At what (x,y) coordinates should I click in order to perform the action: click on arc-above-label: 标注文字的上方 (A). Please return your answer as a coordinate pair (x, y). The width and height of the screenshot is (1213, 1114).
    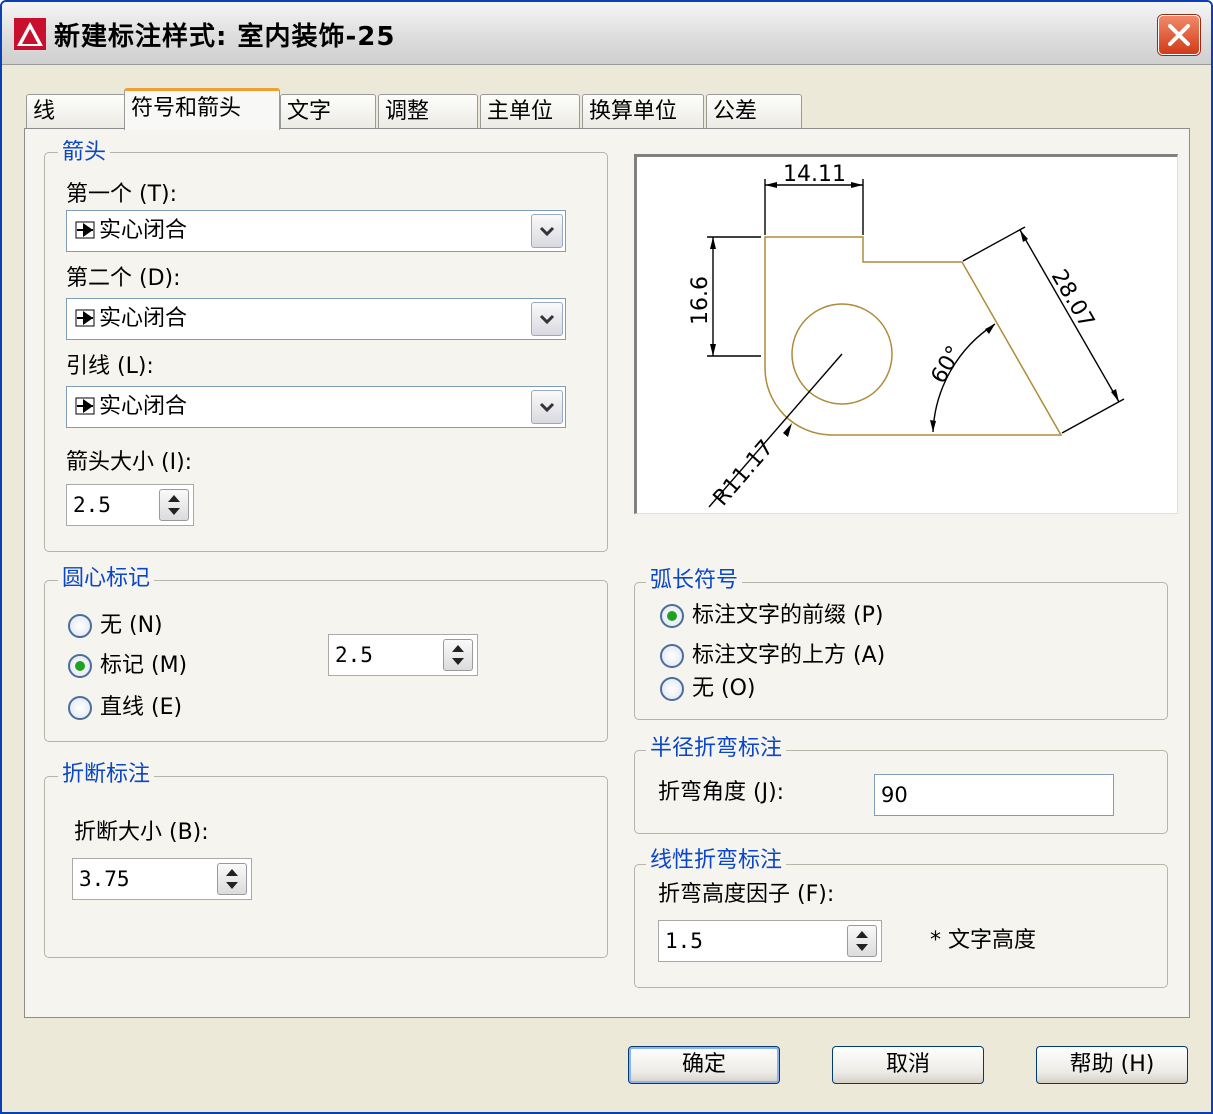
    Looking at the image, I should click on (788, 656).